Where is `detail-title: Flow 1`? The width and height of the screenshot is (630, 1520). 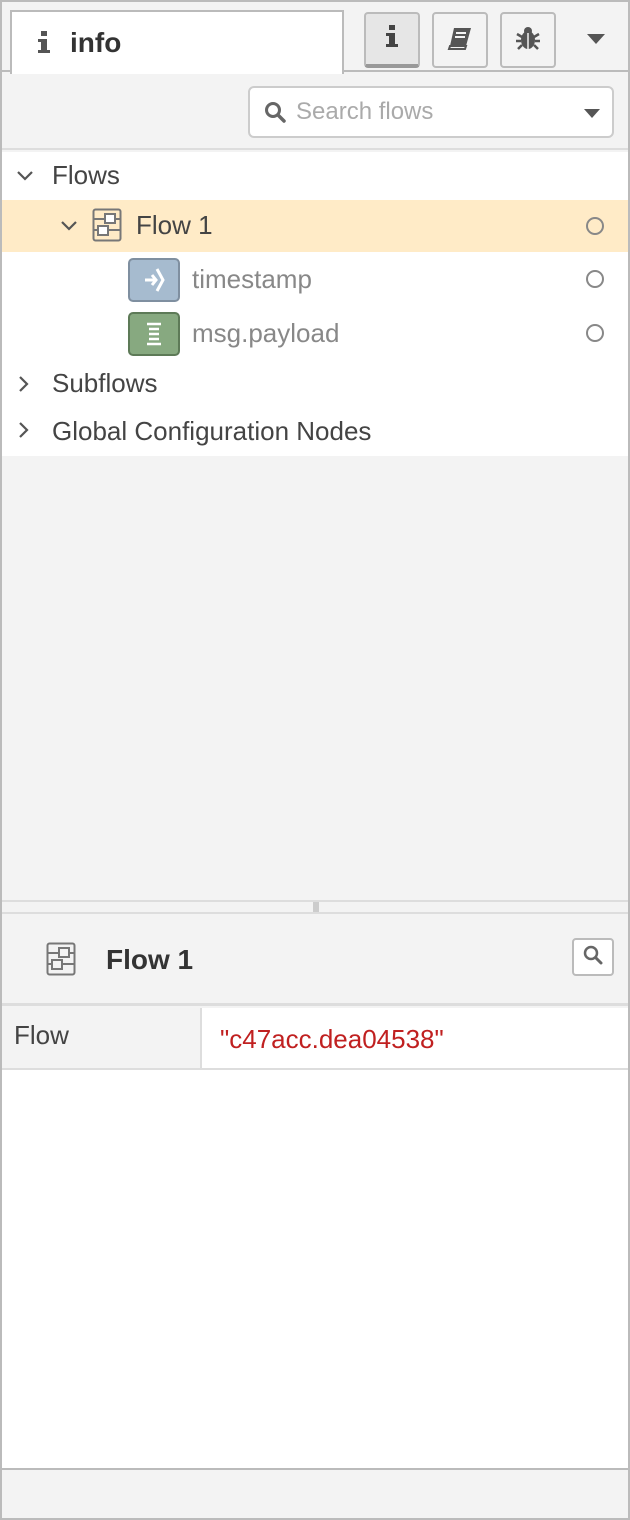 detail-title: Flow 1 is located at coordinates (150, 959).